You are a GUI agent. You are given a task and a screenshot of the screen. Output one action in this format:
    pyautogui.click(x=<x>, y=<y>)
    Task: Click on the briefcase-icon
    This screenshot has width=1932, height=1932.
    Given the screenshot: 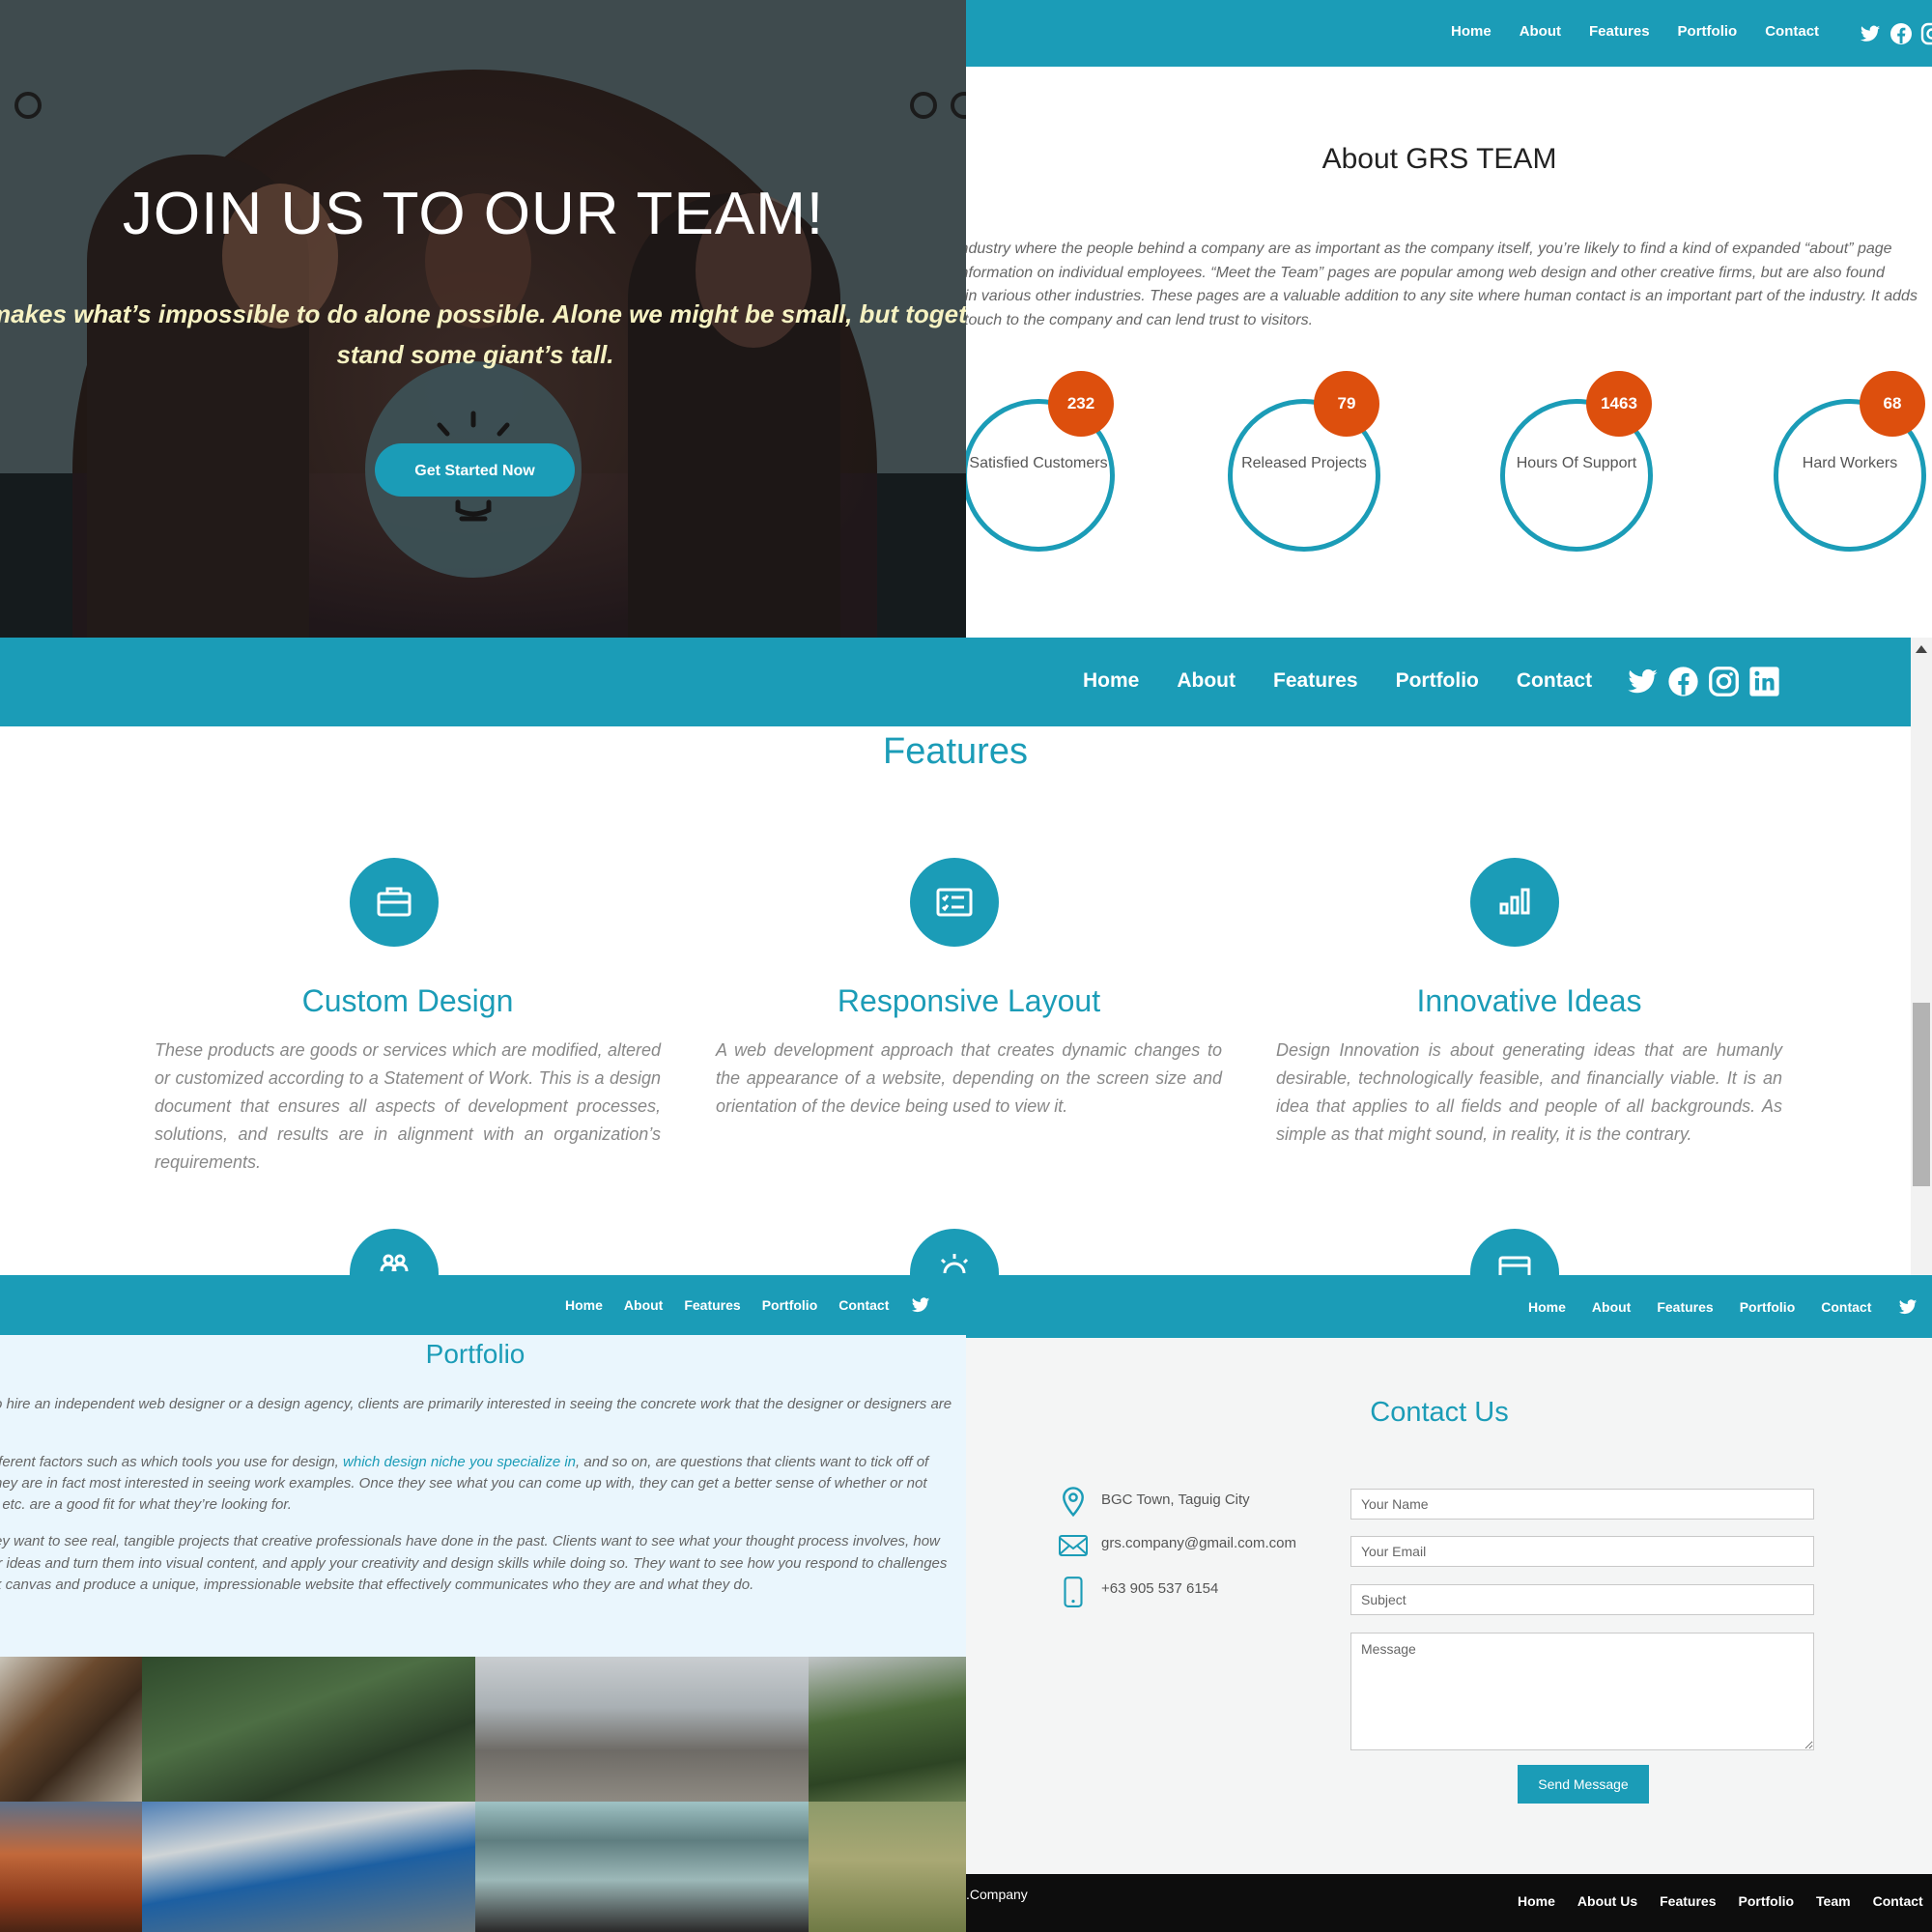 What is the action you would take?
    pyautogui.click(x=394, y=902)
    